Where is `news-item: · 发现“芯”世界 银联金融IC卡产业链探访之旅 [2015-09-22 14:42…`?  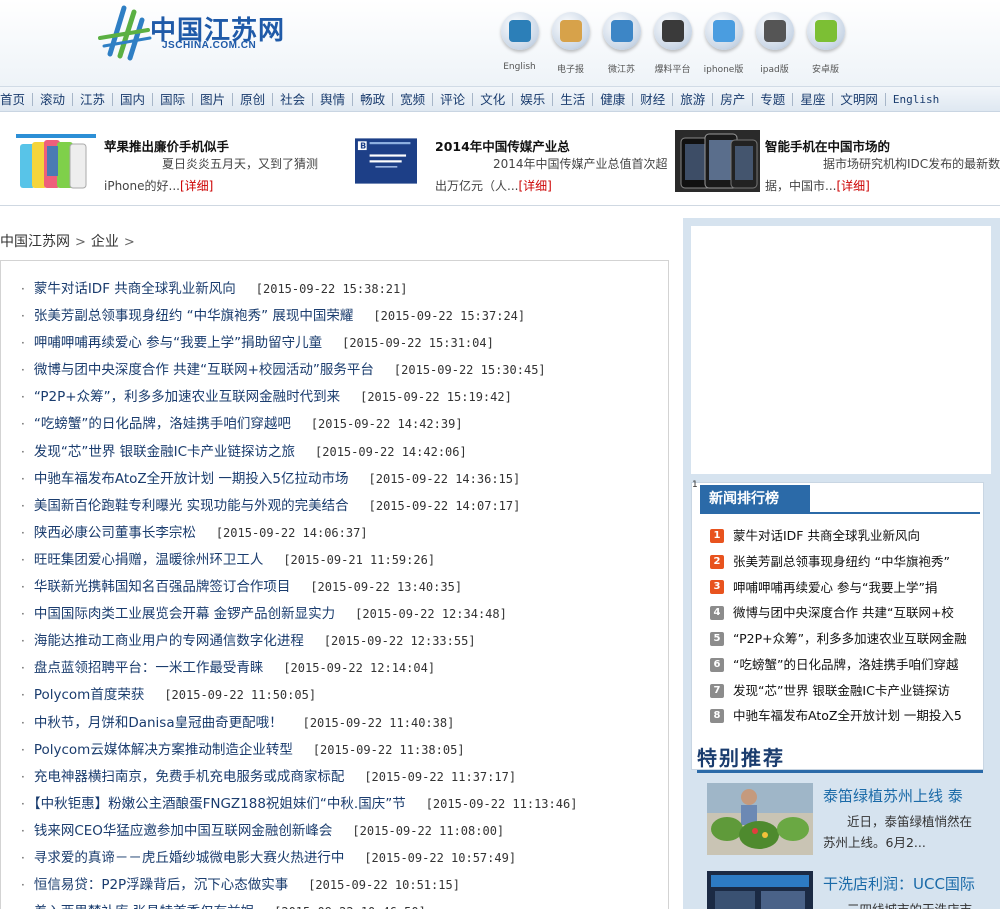
news-item: · 发现“芯”世界 银联金融IC卡产业链探访之旅 [2015-09-22 14:42… is located at coordinates (299, 452).